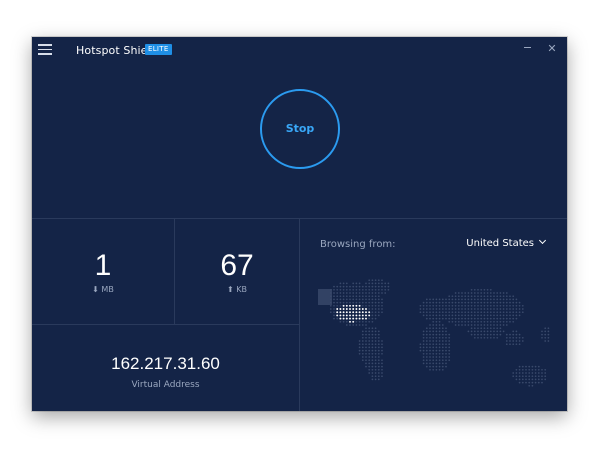 The width and height of the screenshot is (598, 450). I want to click on upload-value: 67, so click(237, 265).